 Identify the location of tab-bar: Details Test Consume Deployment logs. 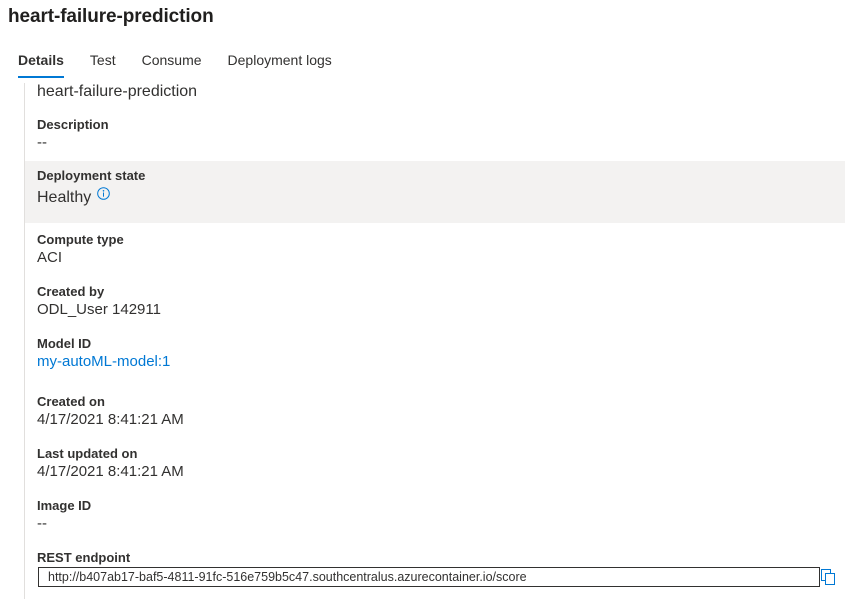
(188, 64).